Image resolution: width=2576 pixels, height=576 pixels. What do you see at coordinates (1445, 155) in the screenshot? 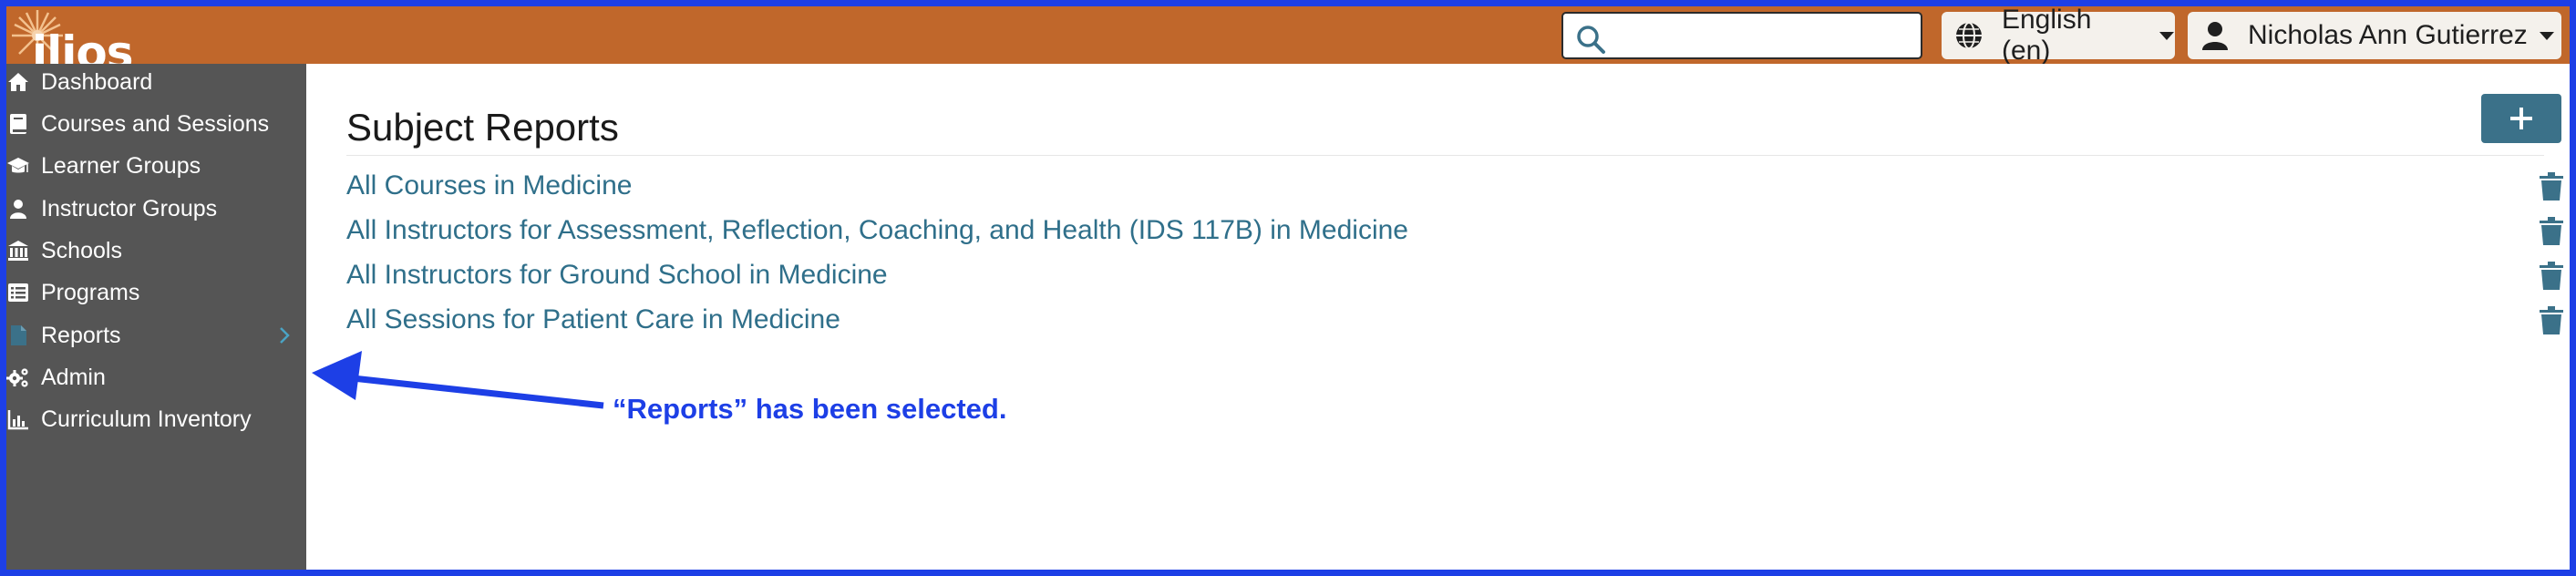
I see `divider` at bounding box center [1445, 155].